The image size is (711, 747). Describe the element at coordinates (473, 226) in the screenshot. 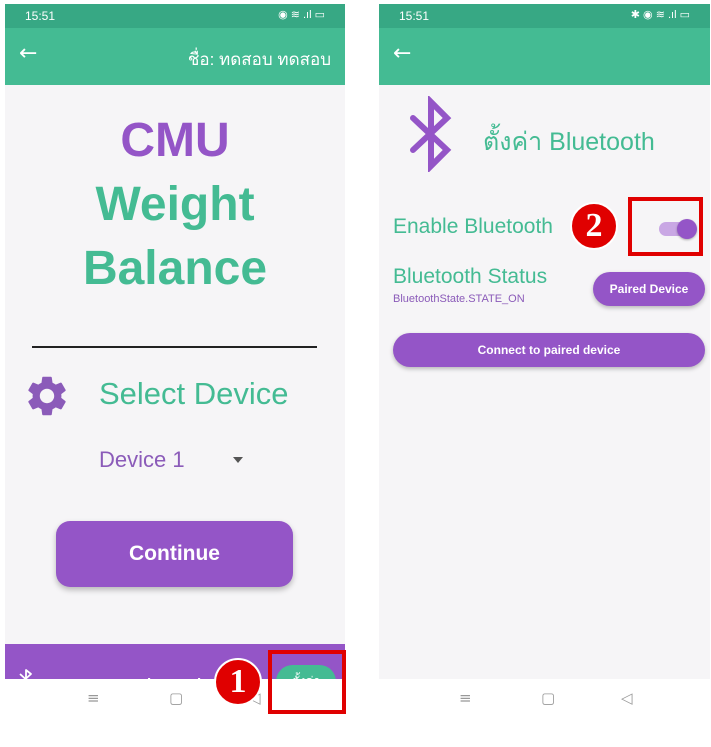

I see `enable-bluetooth-label: Enable Bluetooth` at that location.